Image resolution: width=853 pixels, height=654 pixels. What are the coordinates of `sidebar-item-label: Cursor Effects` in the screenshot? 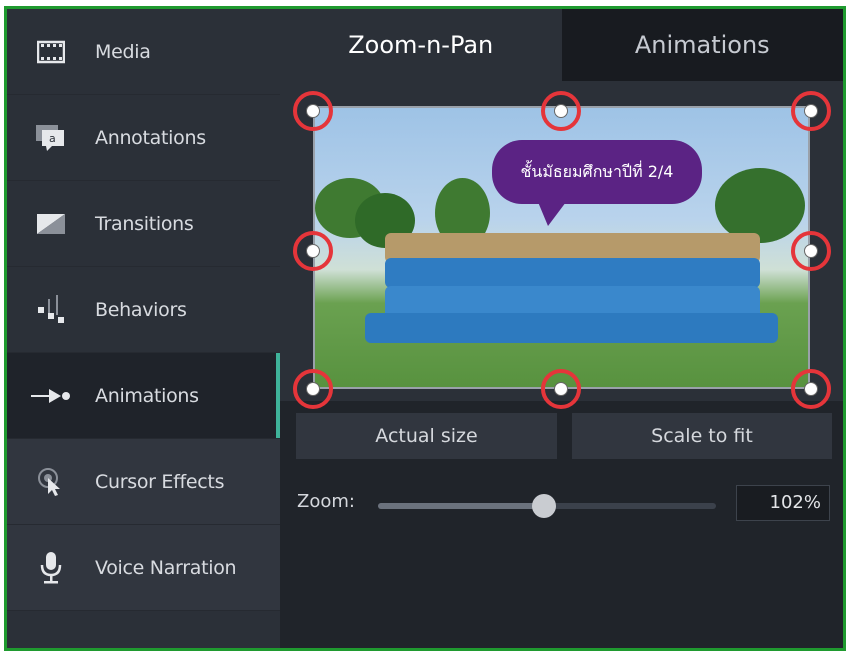 It's located at (160, 481).